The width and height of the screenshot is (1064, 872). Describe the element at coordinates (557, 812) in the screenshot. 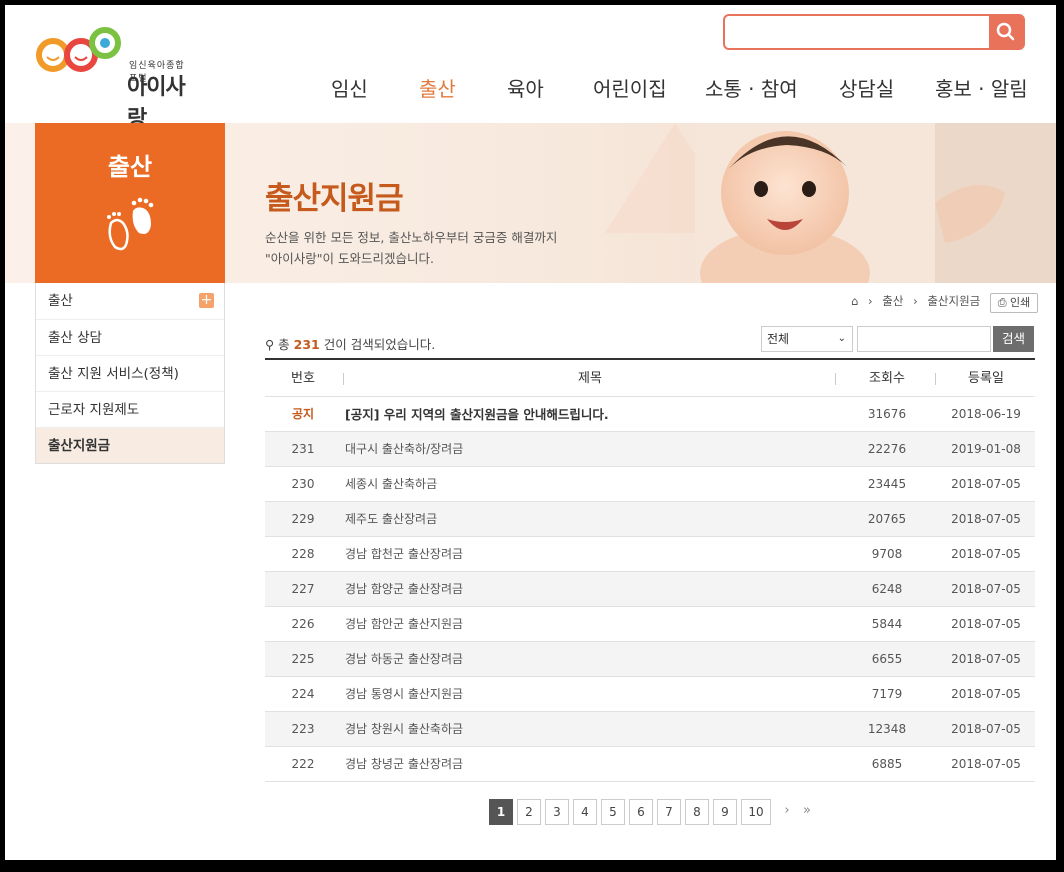

I see `page-3: 3` at that location.